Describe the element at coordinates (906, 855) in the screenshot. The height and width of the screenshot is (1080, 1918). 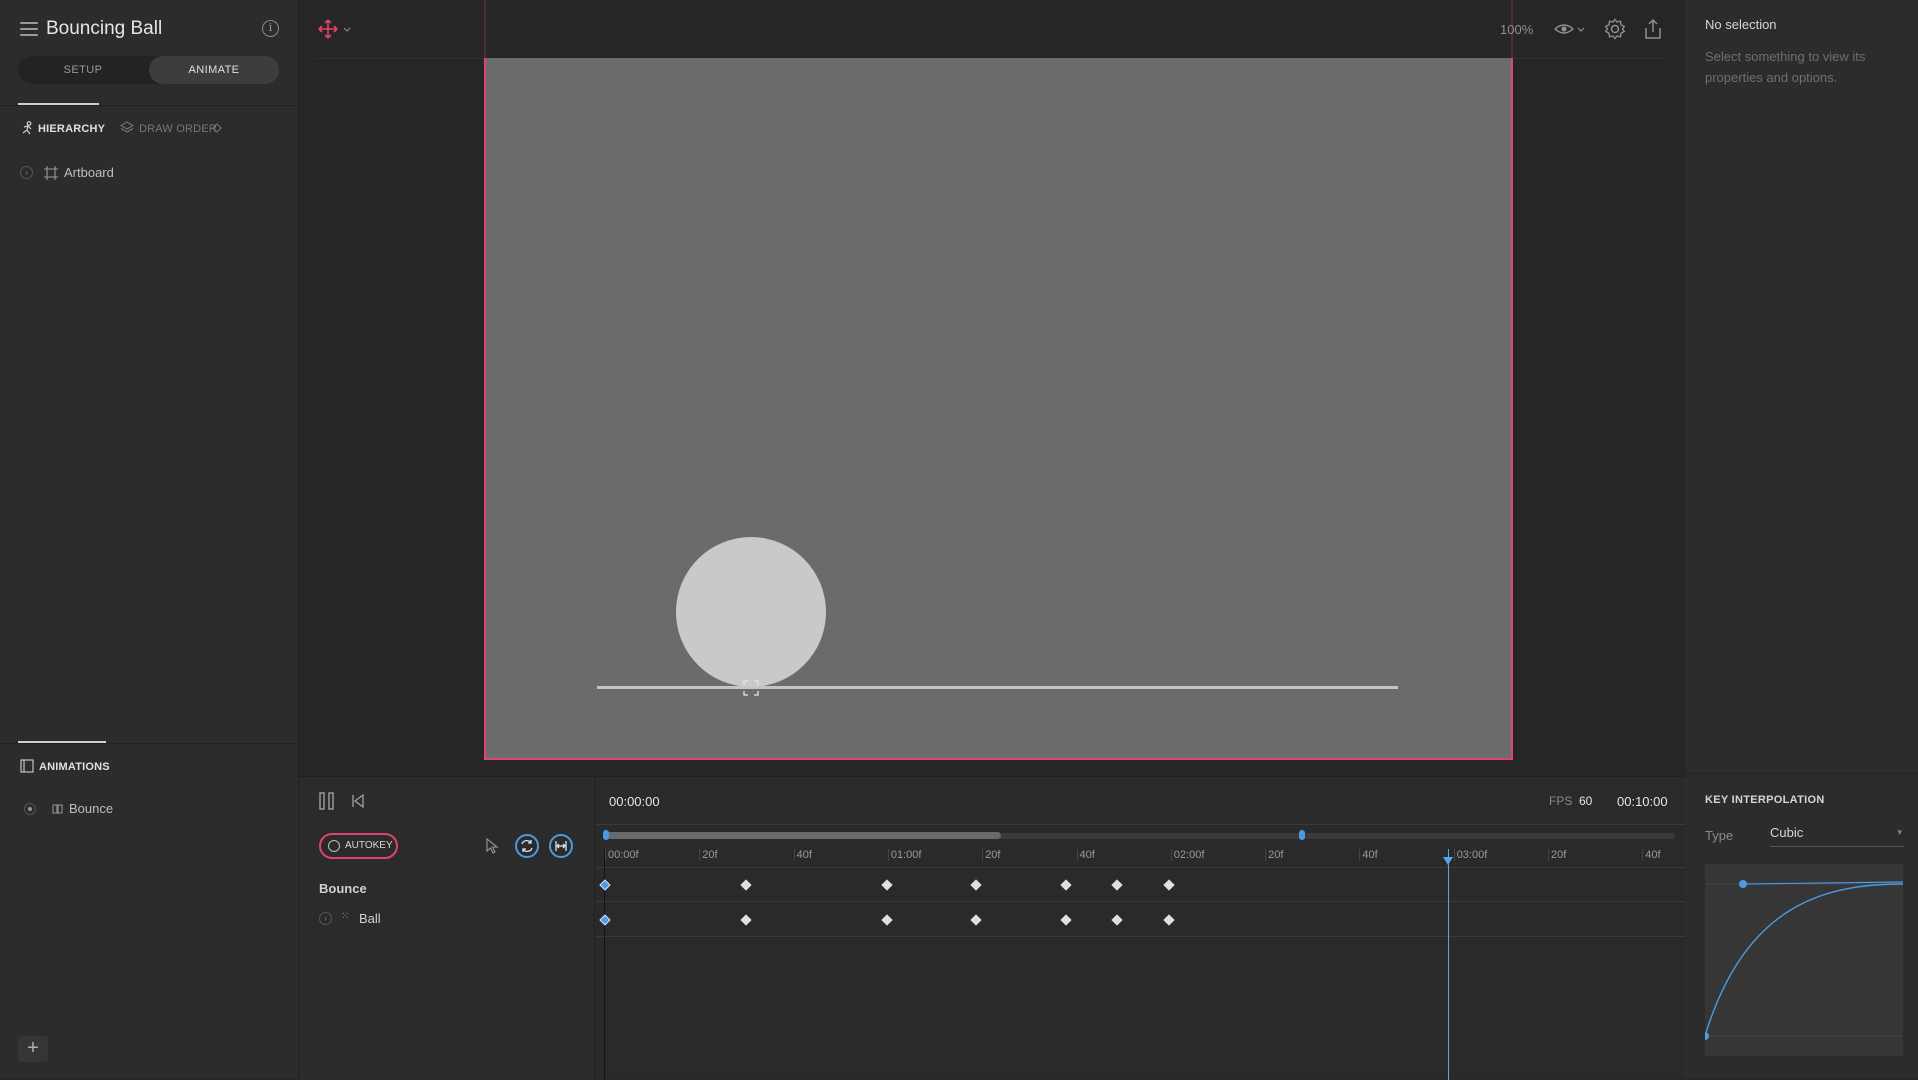
I see `ruler-label: 01:00f` at that location.